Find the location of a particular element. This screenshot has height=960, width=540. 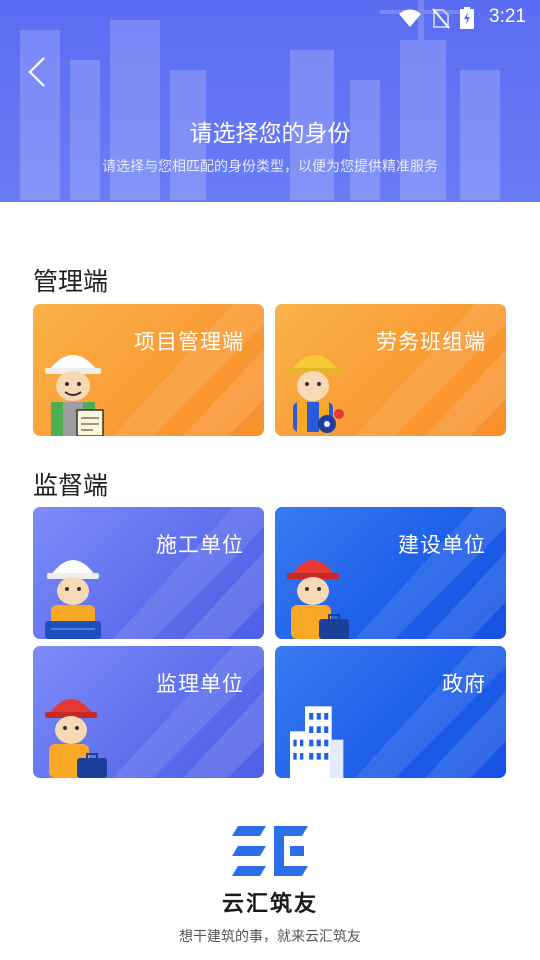

card-label: 劳务班组端 is located at coordinates (431, 342).